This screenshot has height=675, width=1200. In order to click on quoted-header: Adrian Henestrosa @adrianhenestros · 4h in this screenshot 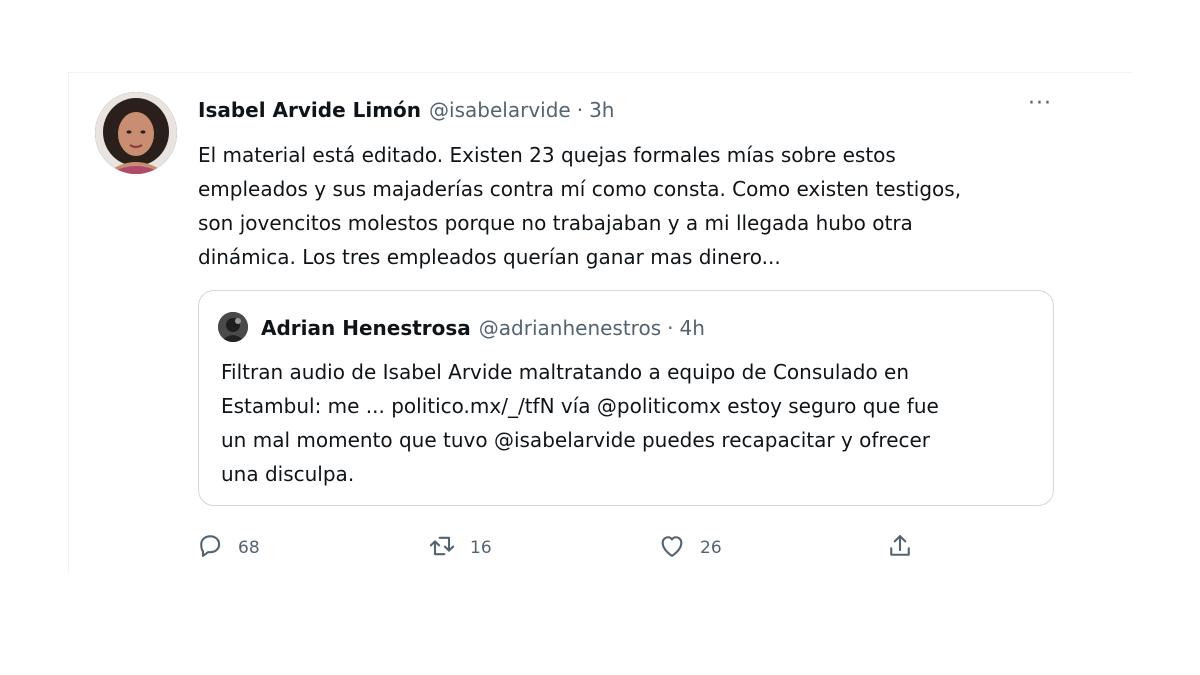, I will do `click(483, 328)`.